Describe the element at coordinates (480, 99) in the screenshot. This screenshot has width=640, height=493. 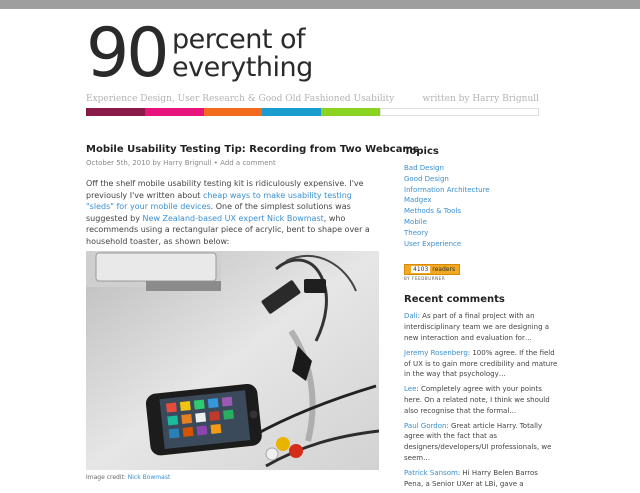
I see `site-byline: written by Harry Brignull` at that location.